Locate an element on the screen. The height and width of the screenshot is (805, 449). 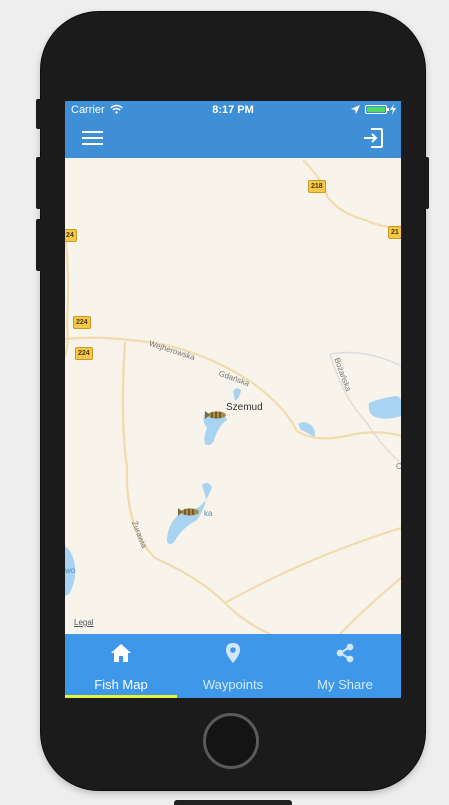
device-stand is located at coordinates (233, 802).